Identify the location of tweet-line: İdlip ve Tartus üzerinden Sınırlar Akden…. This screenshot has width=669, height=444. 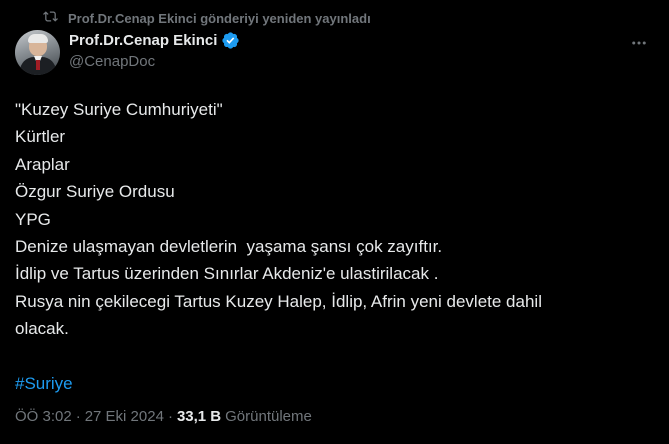
(227, 274).